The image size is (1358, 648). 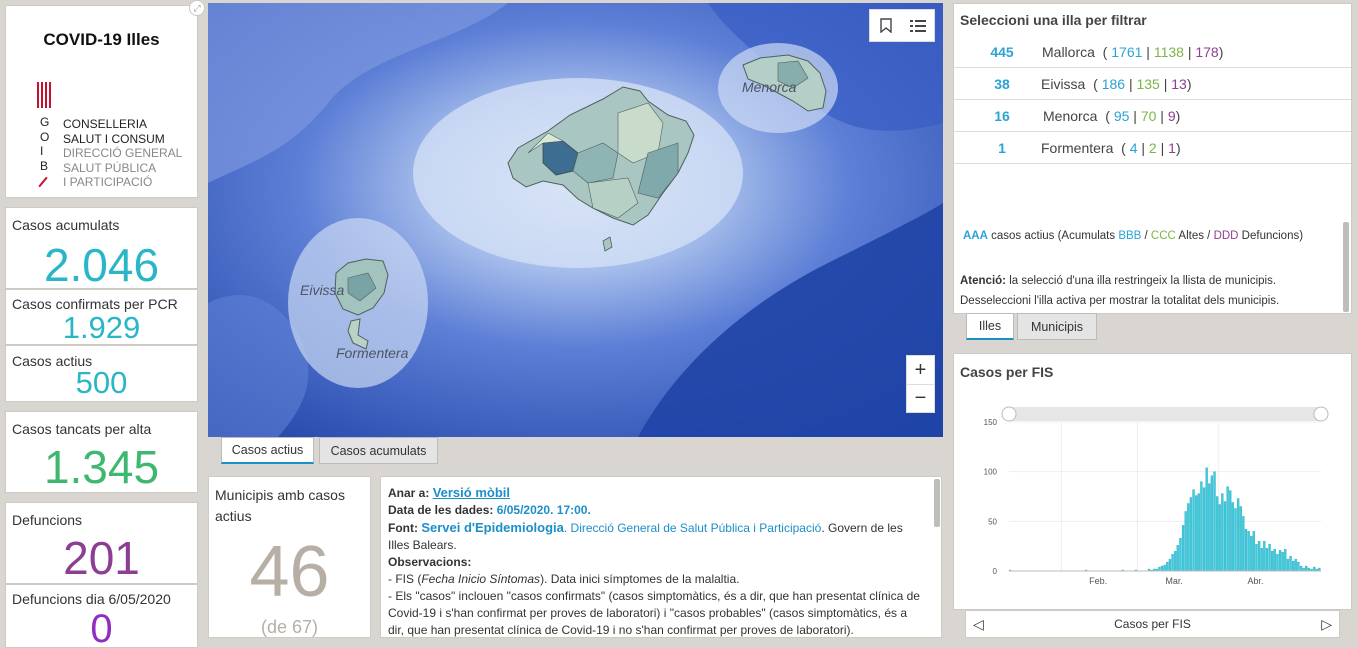 What do you see at coordinates (1152, 116) in the screenshot?
I see `island-row-menorca: 16 Menorca ( 95 | 70 | 9)` at bounding box center [1152, 116].